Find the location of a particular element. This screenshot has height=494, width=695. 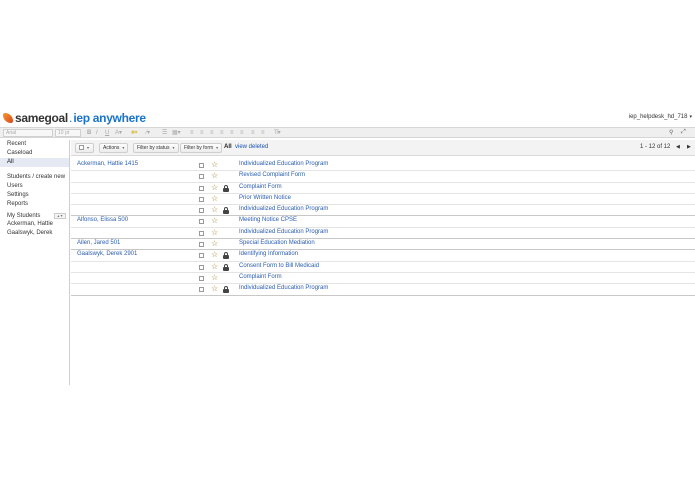

table-row: ☆ Consent Form to Bill Medicaid is located at coordinates (383, 267).